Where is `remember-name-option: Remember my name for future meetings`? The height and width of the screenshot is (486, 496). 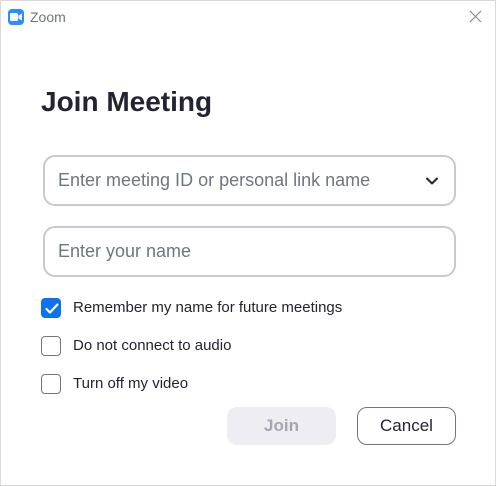
remember-name-option: Remember my name for future meetings is located at coordinates (191, 308).